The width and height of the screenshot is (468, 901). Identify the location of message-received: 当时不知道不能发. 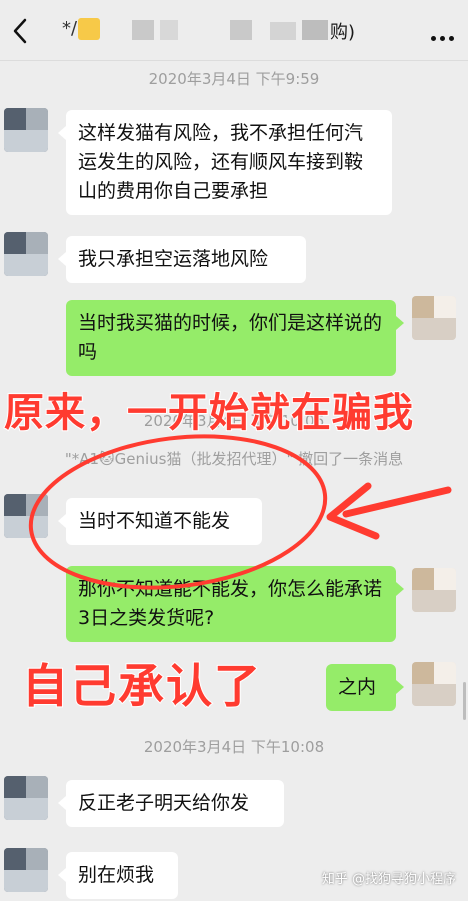
(160, 521).